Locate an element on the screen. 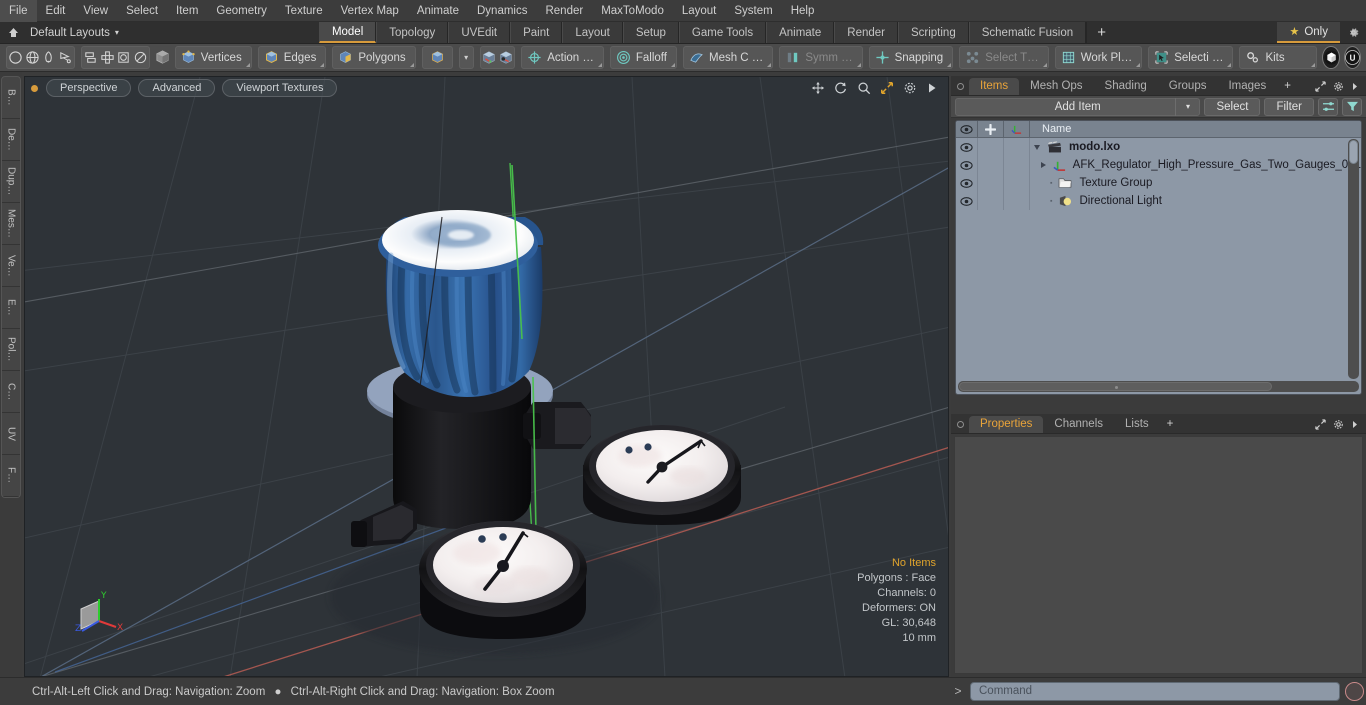 Image resolution: width=1366 pixels, height=705 pixels. menu-item-help: Help is located at coordinates (803, 11).